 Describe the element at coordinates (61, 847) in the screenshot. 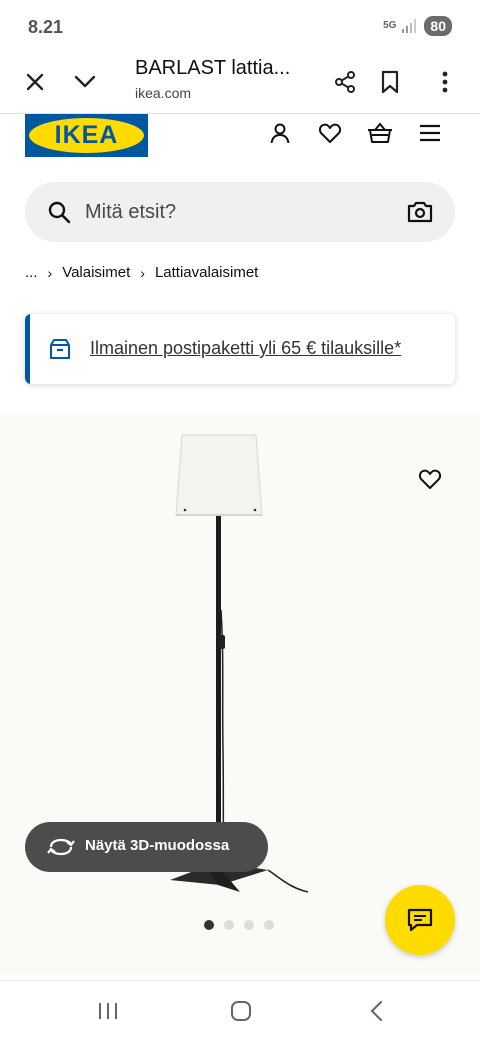

I see `rotate-3d-icon` at that location.